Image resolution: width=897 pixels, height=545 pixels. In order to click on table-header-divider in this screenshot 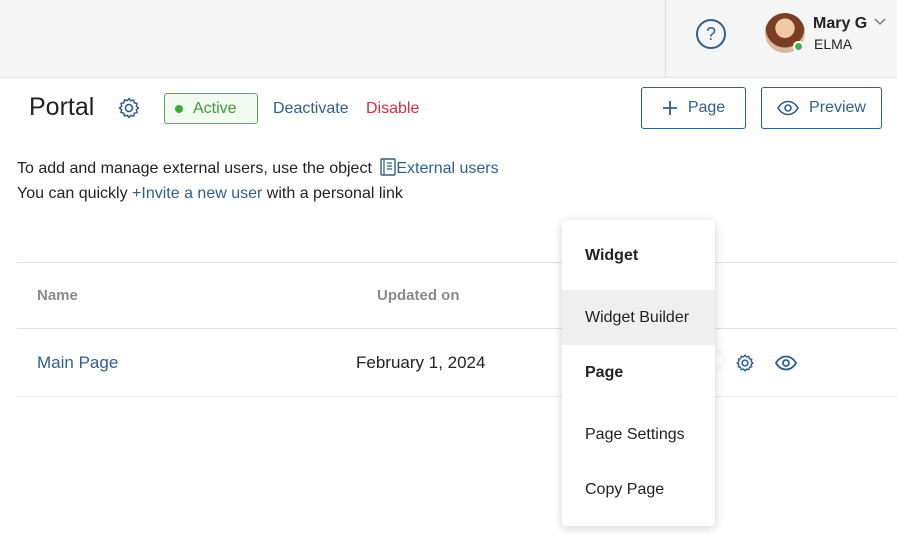, I will do `click(457, 328)`.